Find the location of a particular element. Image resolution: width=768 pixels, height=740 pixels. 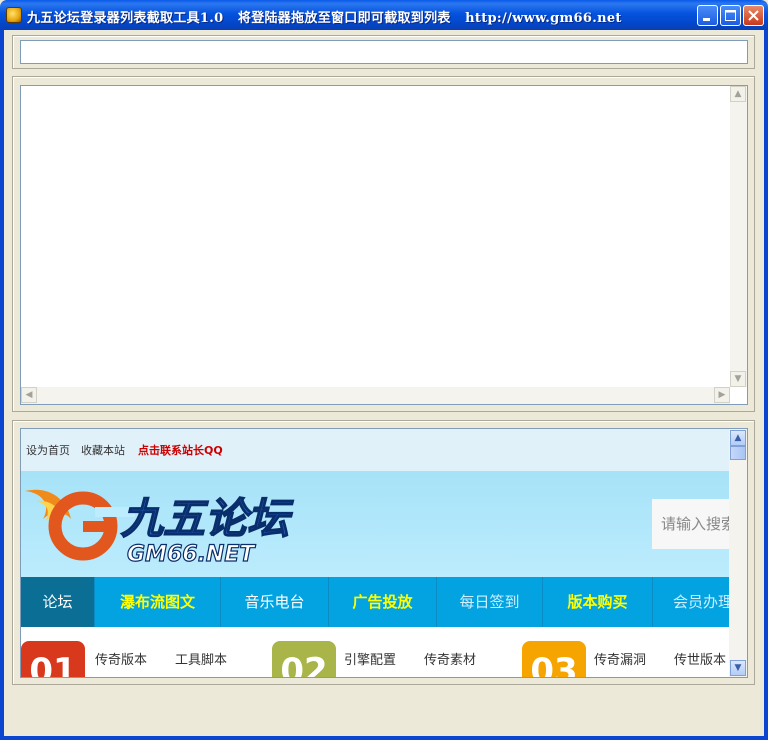

scroll-right-icon: ▶ is located at coordinates (722, 395).